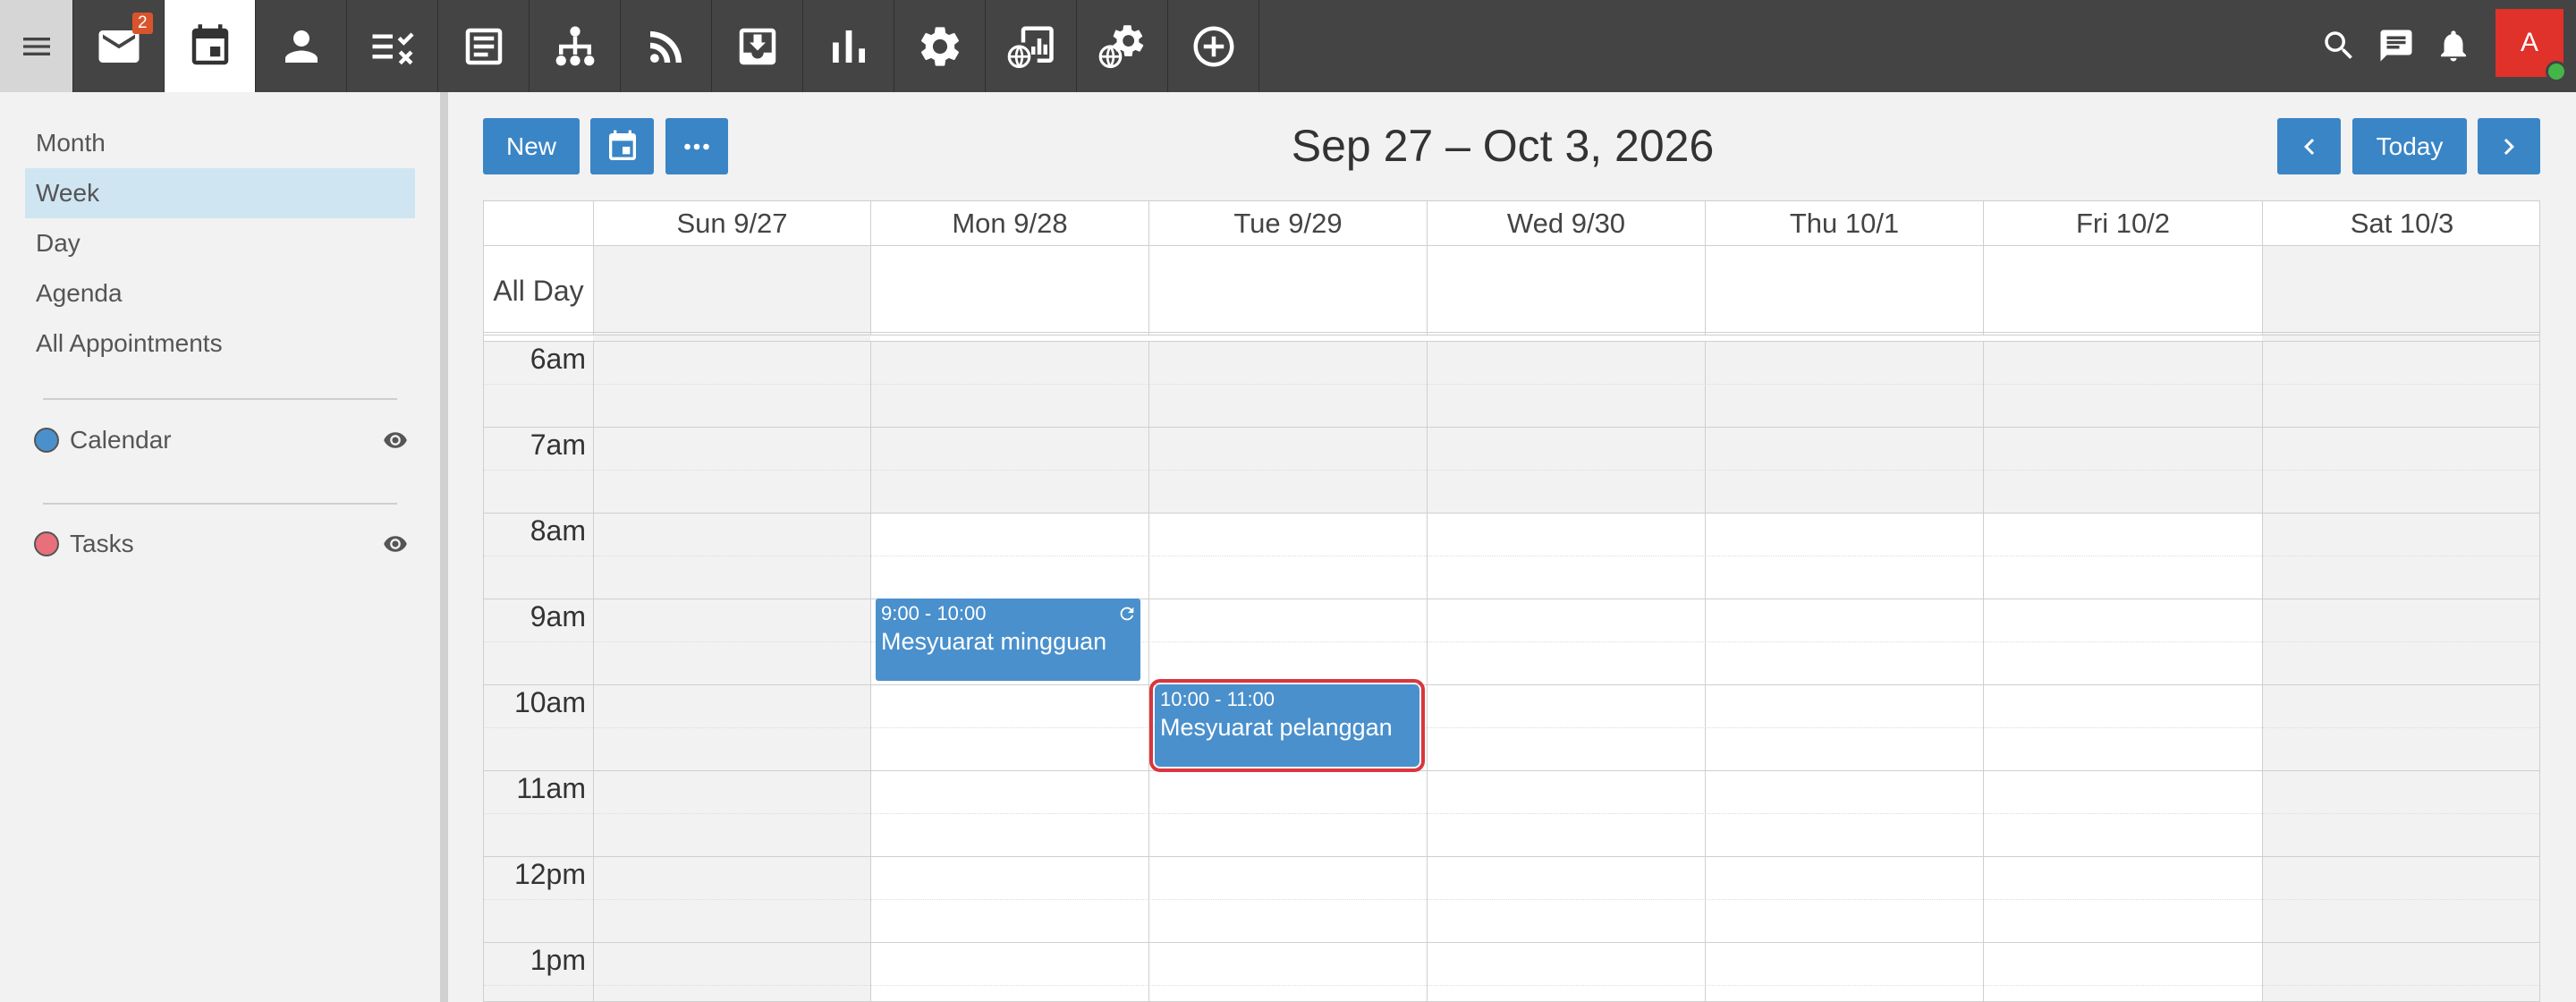  I want to click on chat-icon, so click(2396, 46).